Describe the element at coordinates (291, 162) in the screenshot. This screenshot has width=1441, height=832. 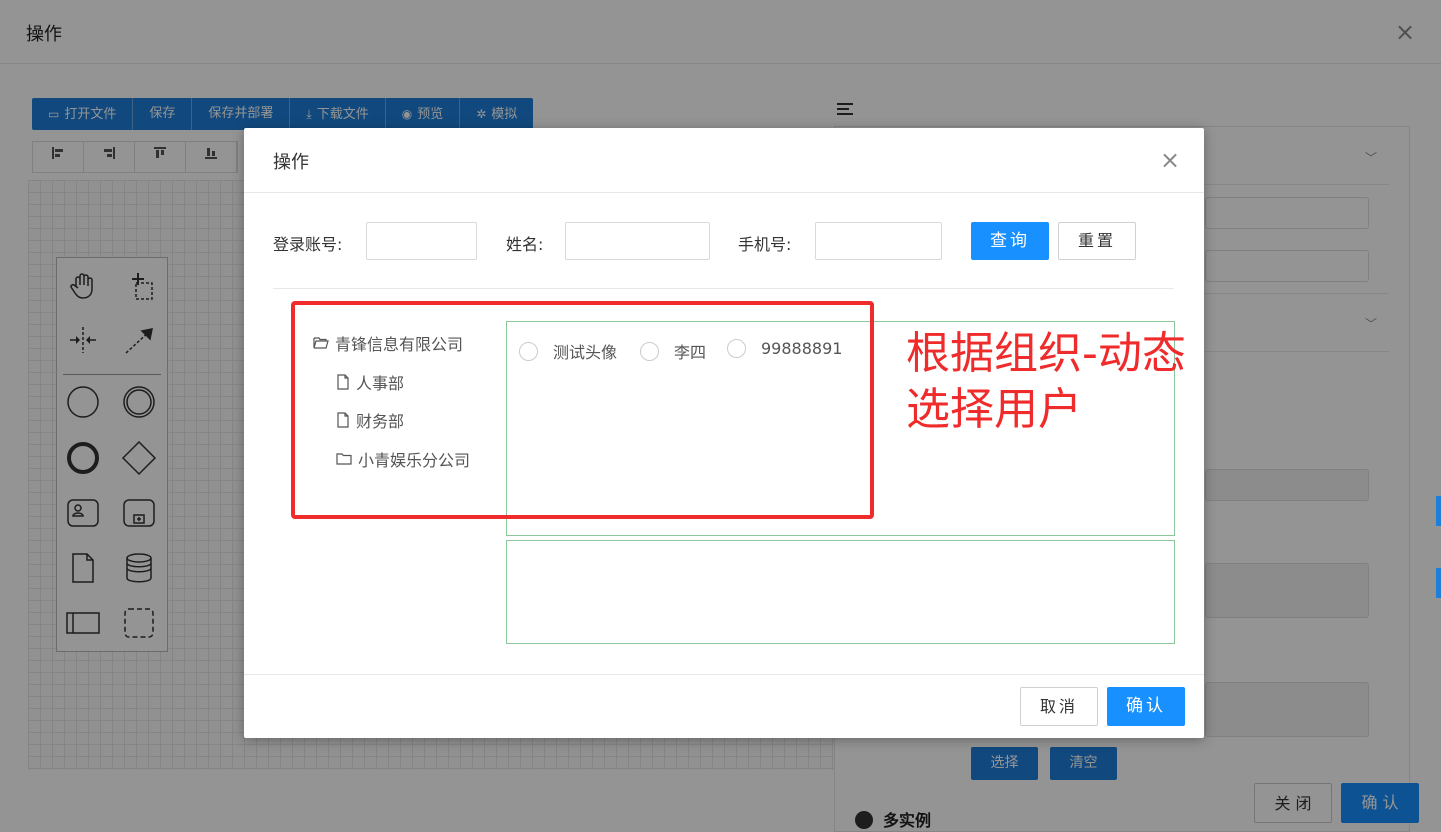
I see `modal-title: 操作` at that location.